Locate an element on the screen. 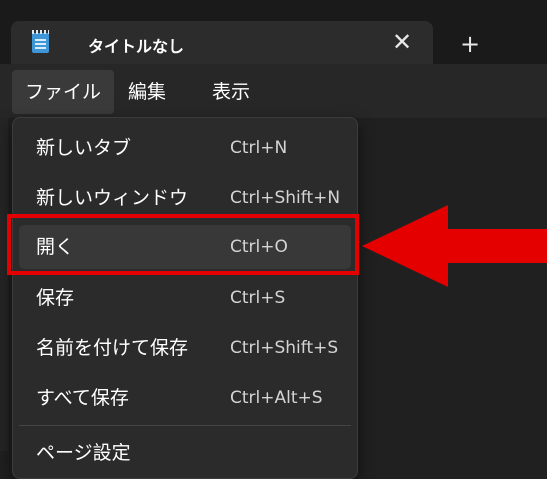 The width and height of the screenshot is (547, 479). menu-item-label: すべて保存 is located at coordinates (82, 398).